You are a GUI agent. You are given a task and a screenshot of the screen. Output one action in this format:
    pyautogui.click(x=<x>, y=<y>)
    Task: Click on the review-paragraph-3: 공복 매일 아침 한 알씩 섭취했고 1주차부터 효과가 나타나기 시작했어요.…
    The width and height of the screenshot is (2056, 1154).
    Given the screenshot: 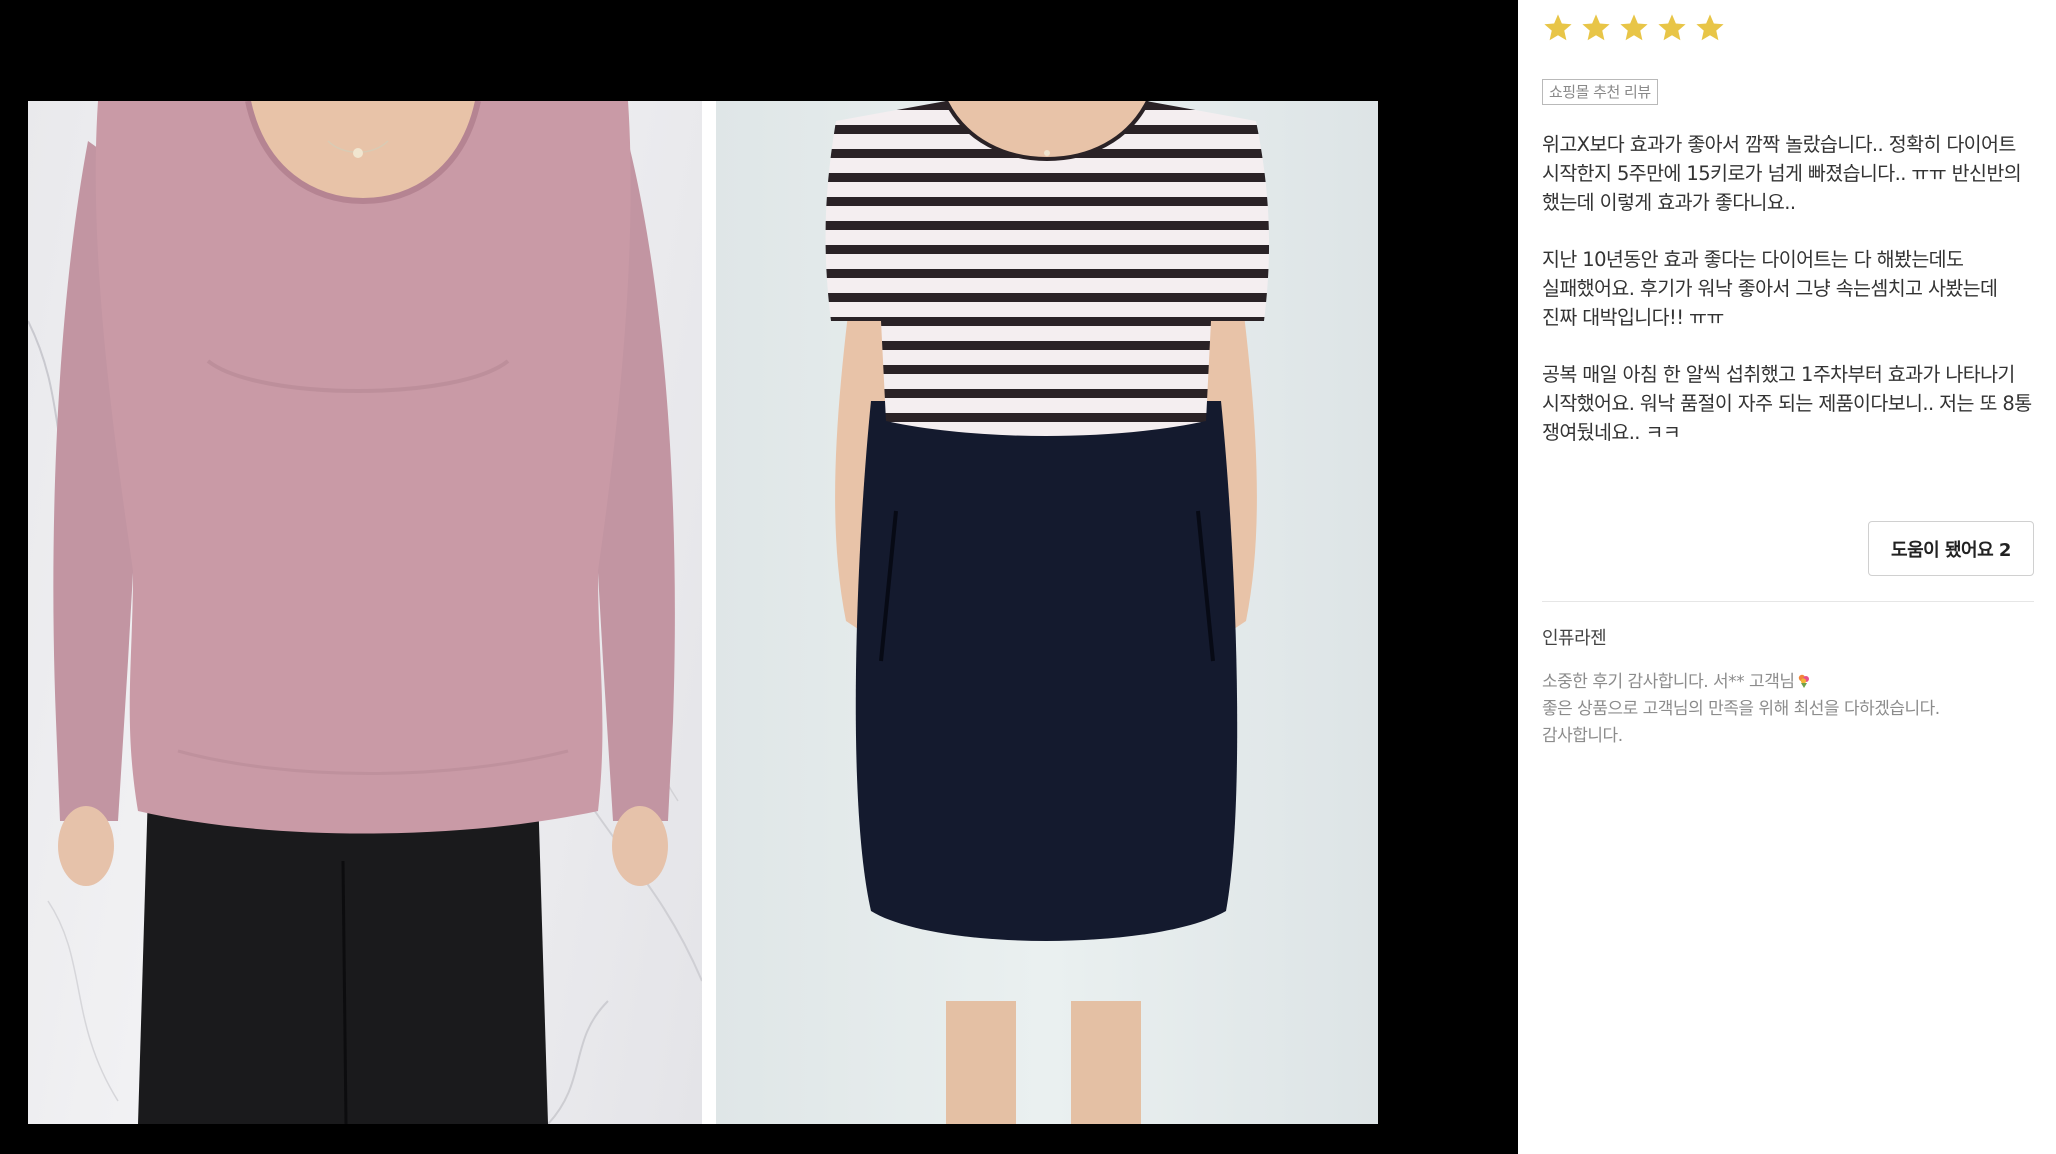 What is the action you would take?
    pyautogui.click(x=1787, y=403)
    